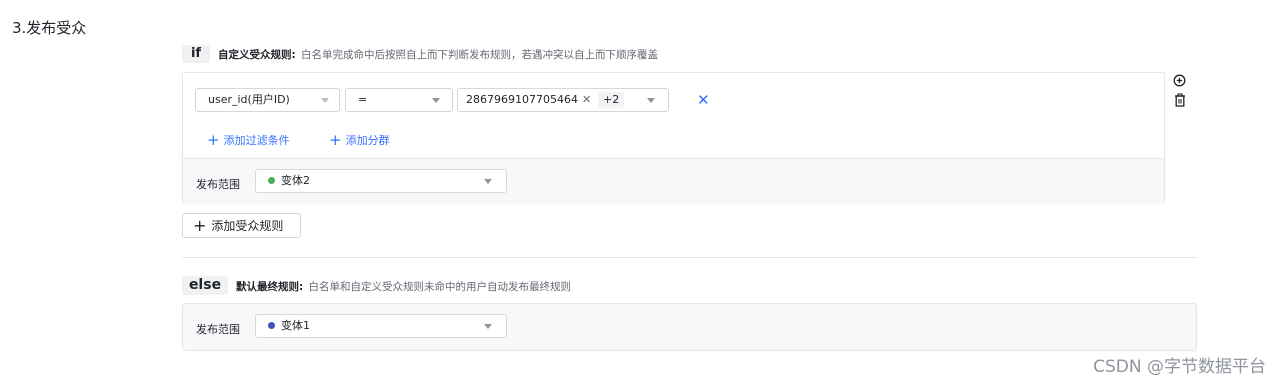 The image size is (1280, 383). I want to click on if-scope-area: 发布范围 变体2, so click(673, 181).